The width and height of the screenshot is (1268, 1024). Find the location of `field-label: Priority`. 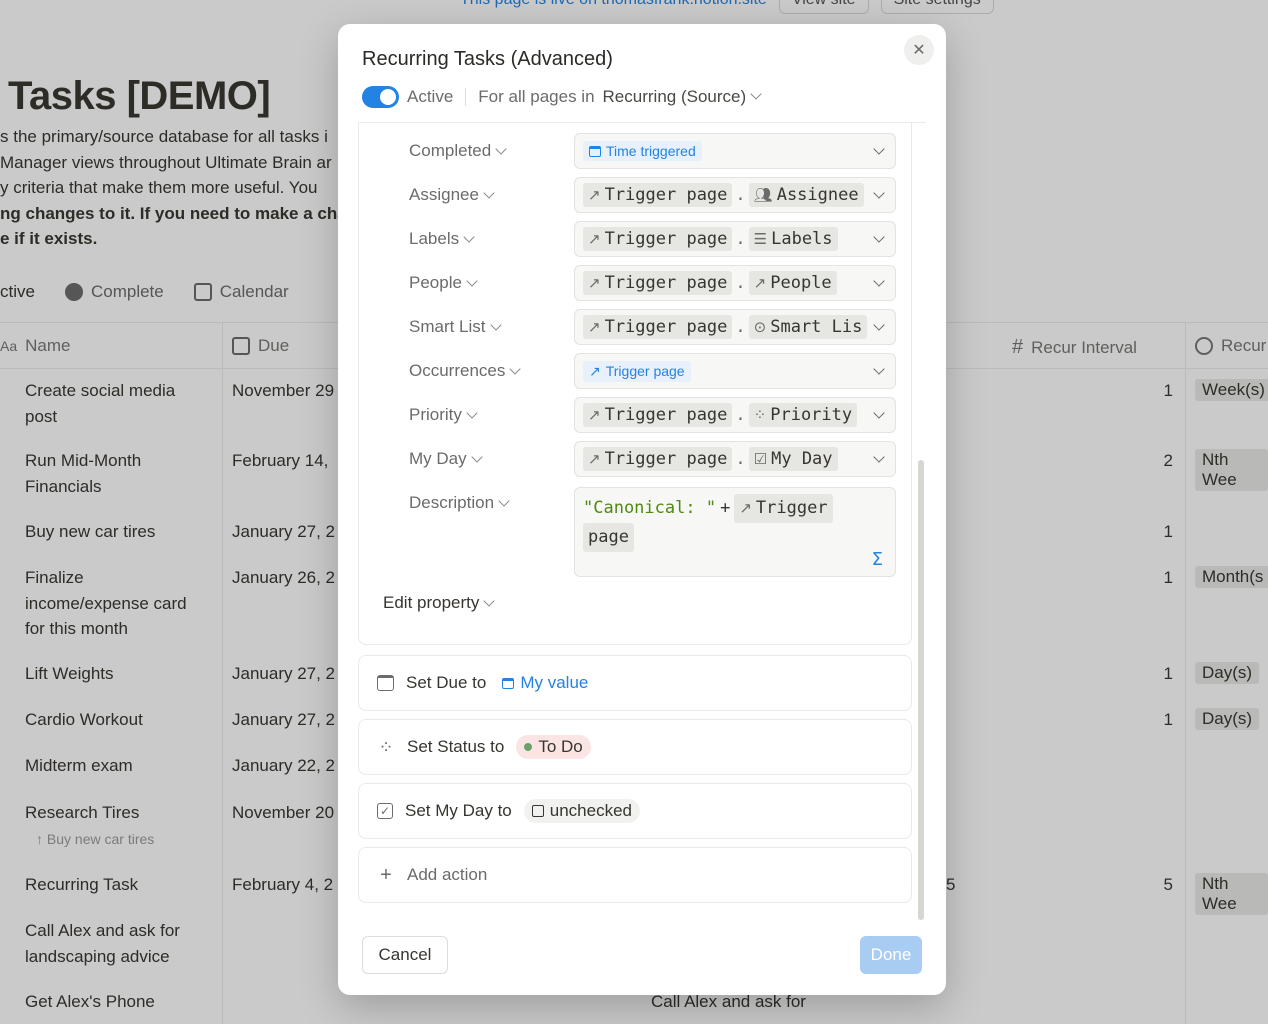

field-label: Priority is located at coordinates (811, 415).